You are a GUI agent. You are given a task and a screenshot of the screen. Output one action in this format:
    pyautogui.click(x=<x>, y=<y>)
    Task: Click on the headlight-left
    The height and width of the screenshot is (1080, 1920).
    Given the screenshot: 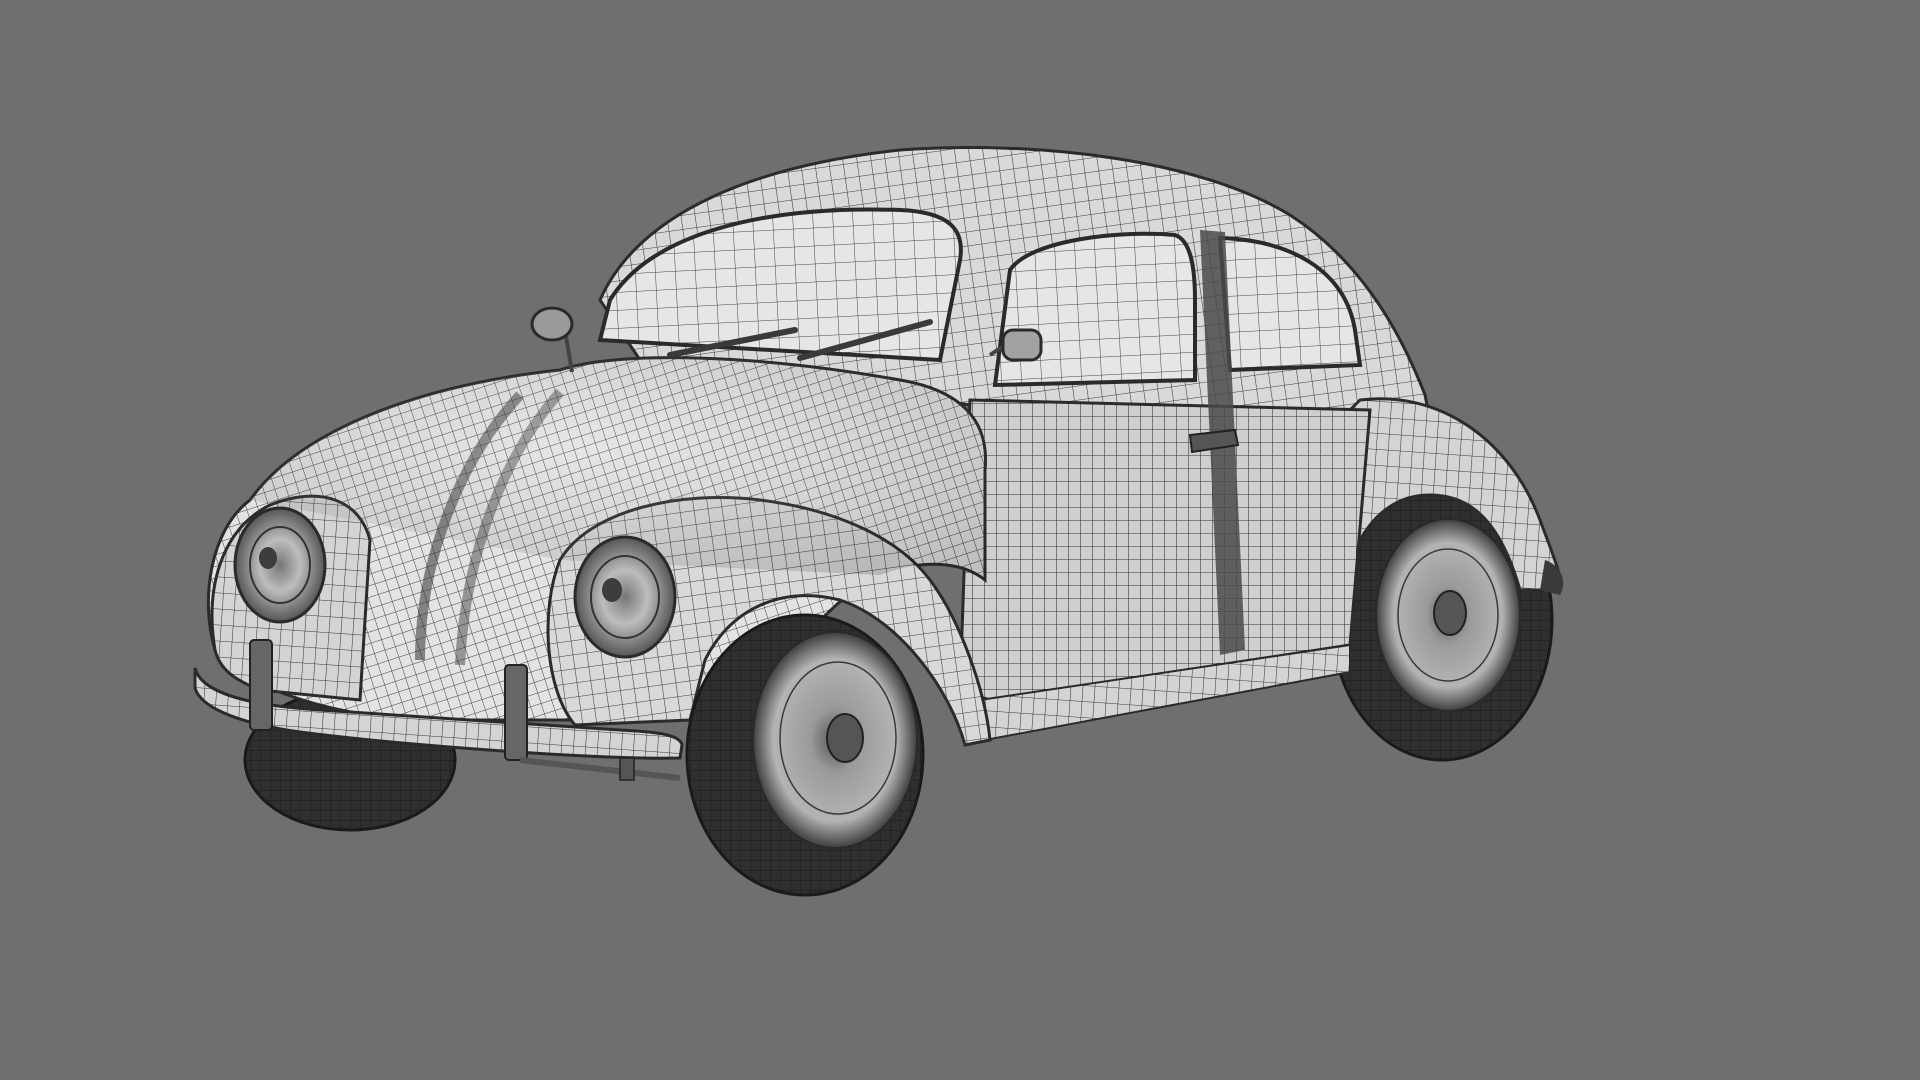 What is the action you would take?
    pyautogui.click(x=280, y=565)
    